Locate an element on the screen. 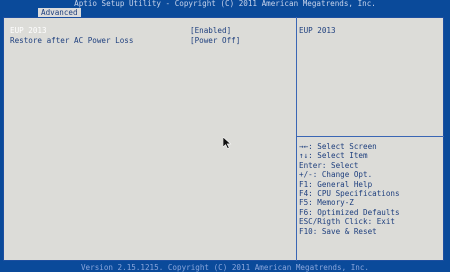 This screenshot has height=272, width=450. setting-label: EUP 2013 is located at coordinates (28, 30).